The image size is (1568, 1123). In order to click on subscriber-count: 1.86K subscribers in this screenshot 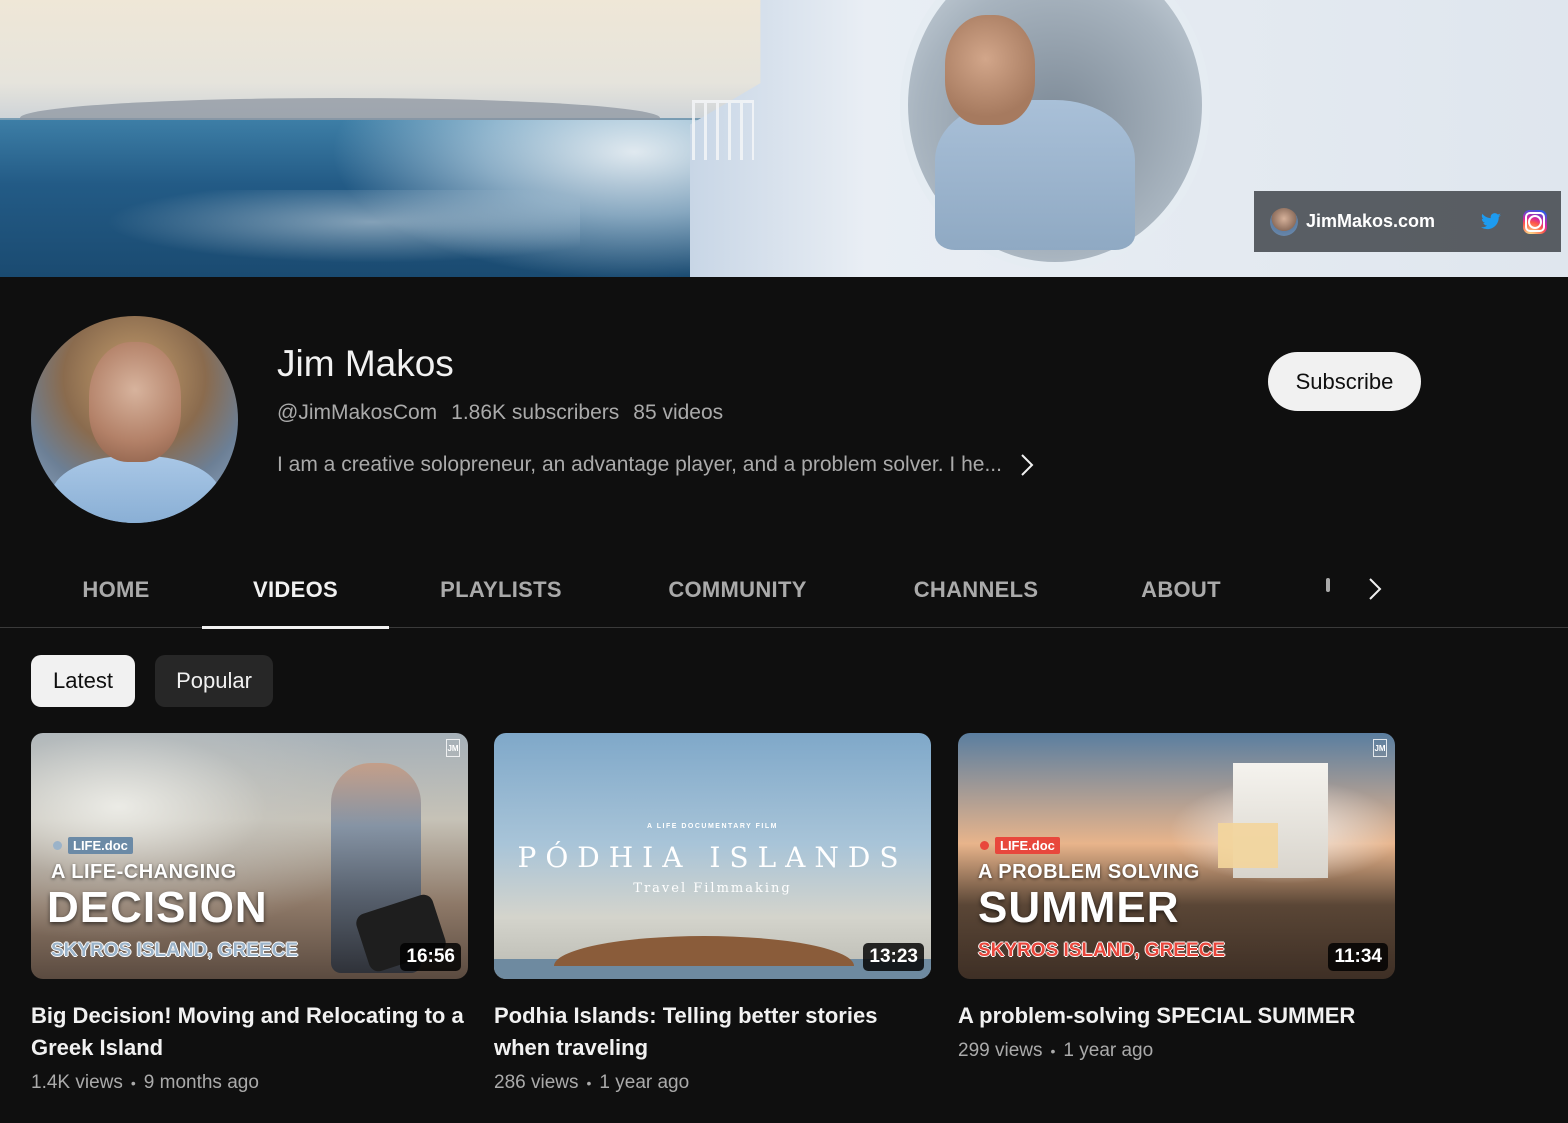, I will do `click(535, 412)`.